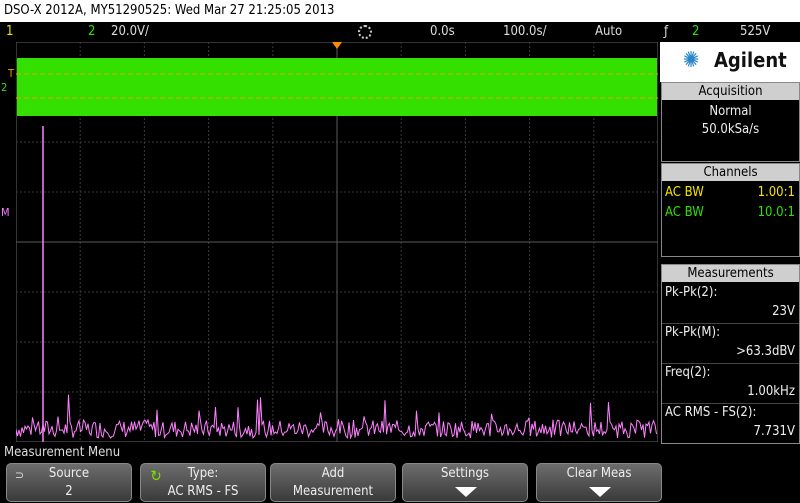  Describe the element at coordinates (69, 491) in the screenshot. I see `softkey-value: 2` at that location.